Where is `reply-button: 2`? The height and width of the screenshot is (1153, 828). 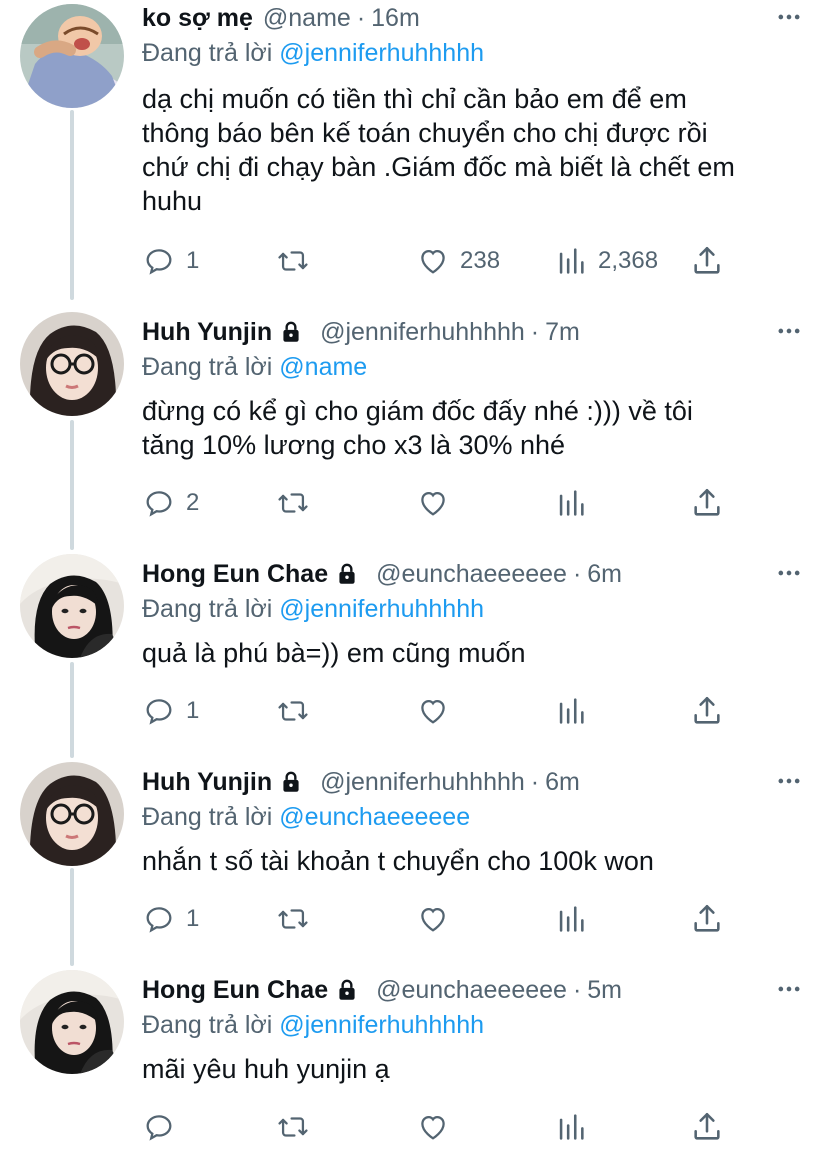 reply-button: 2 is located at coordinates (170, 503).